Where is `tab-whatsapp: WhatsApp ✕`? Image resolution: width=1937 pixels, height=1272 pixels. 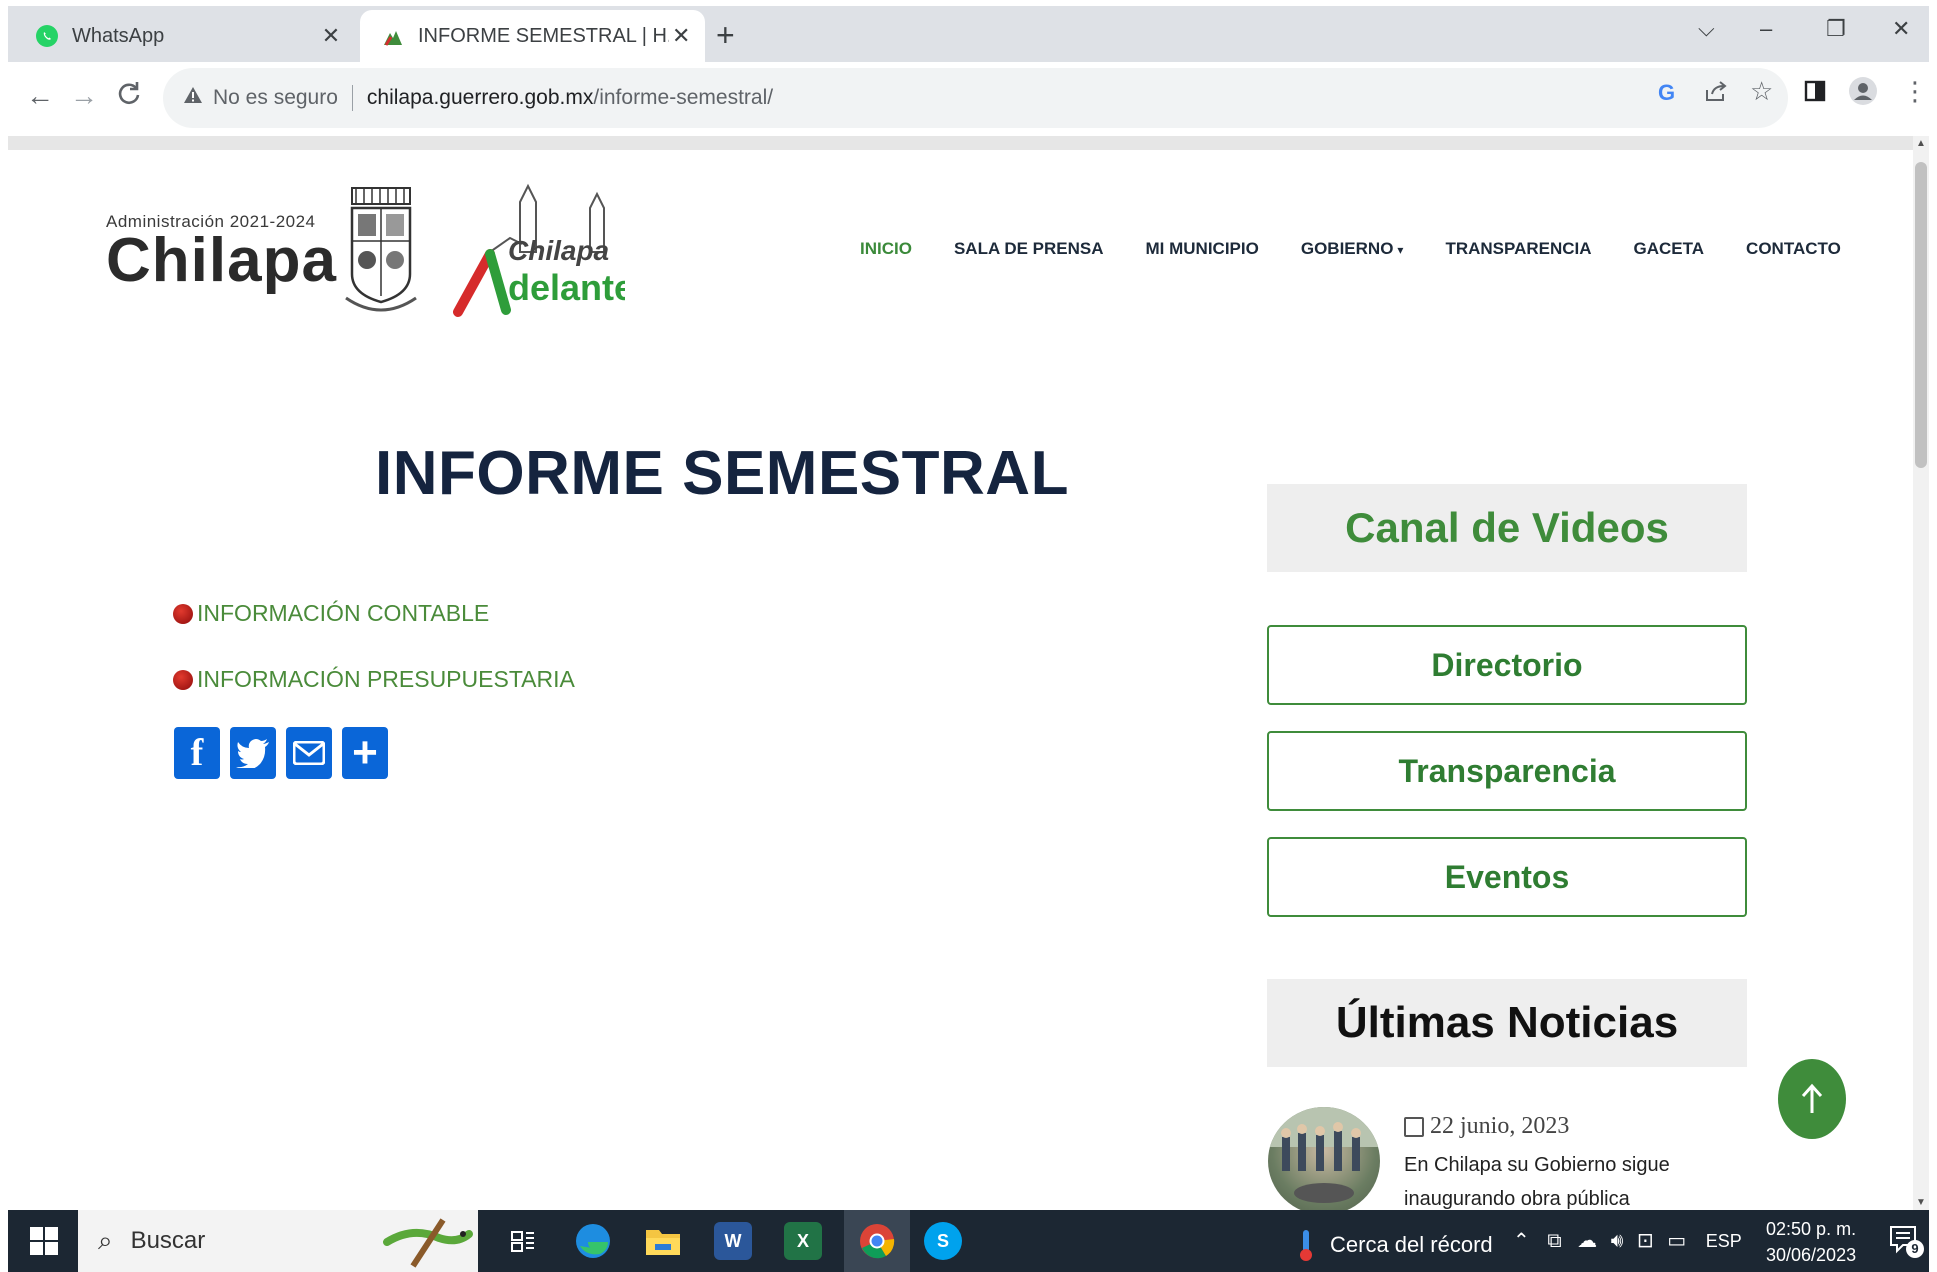 tab-whatsapp: WhatsApp ✕ is located at coordinates (183, 36).